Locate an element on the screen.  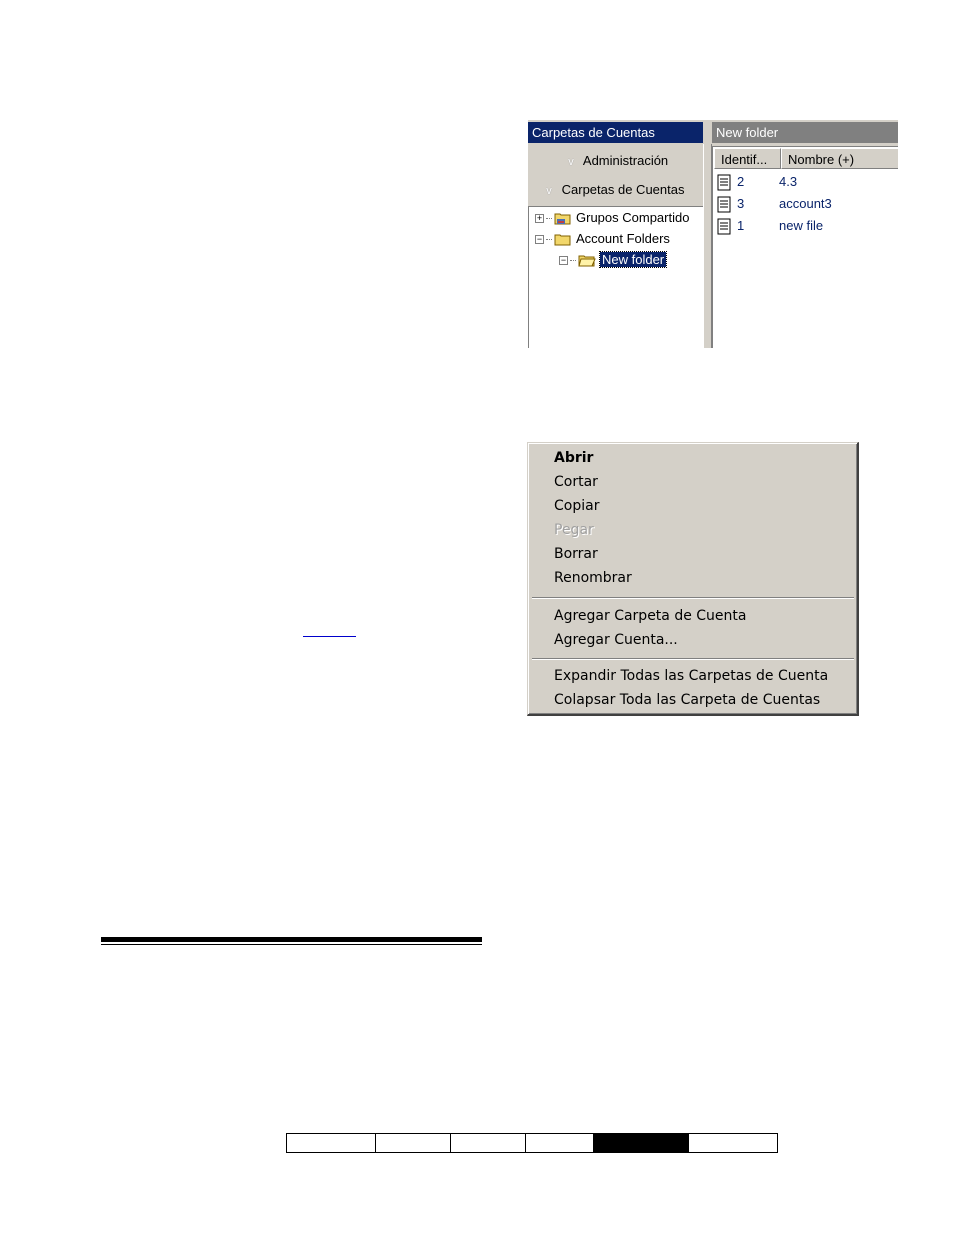
menu-item-agregar-carpeta: Agregar Carpeta de Cuenta is located at coordinates (650, 616).